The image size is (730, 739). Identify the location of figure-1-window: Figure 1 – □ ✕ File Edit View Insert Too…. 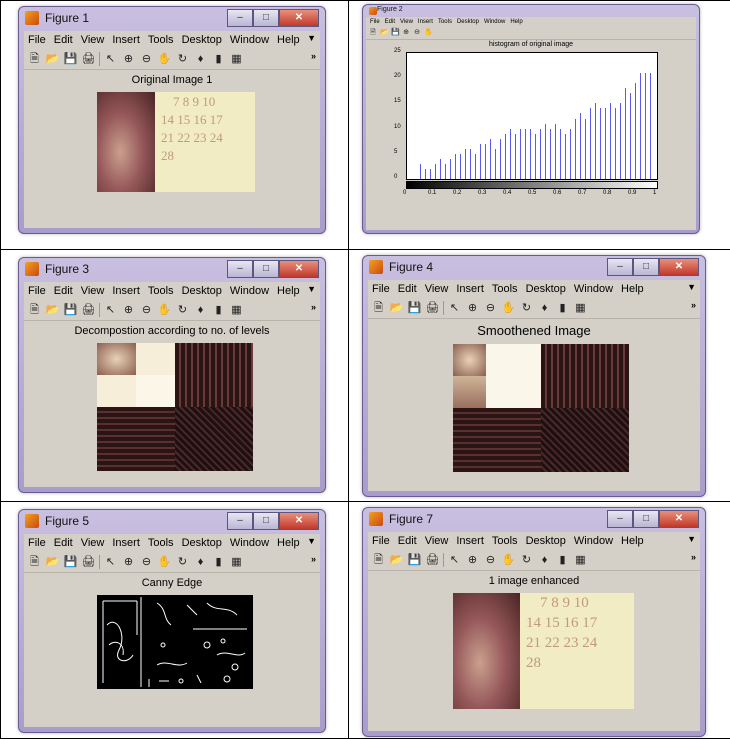
(172, 120).